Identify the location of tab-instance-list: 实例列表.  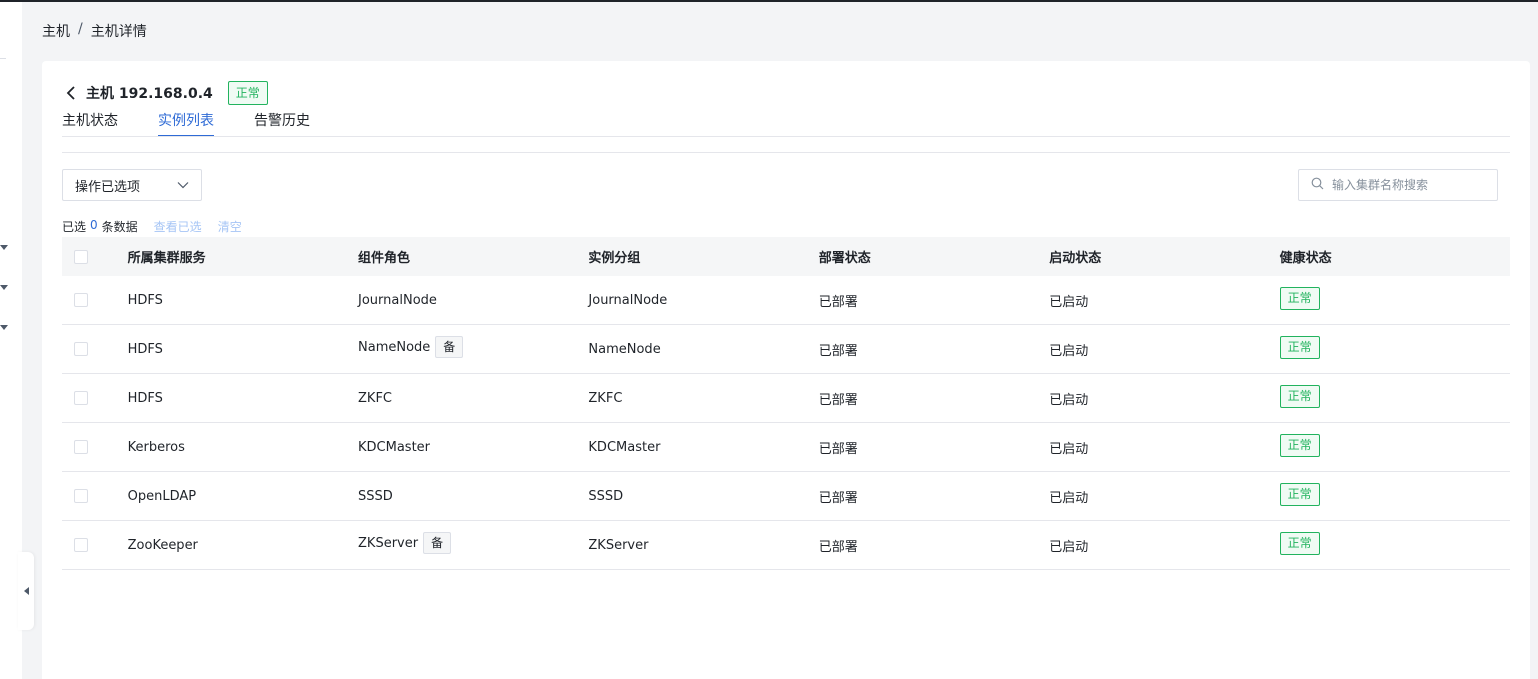
(186, 123).